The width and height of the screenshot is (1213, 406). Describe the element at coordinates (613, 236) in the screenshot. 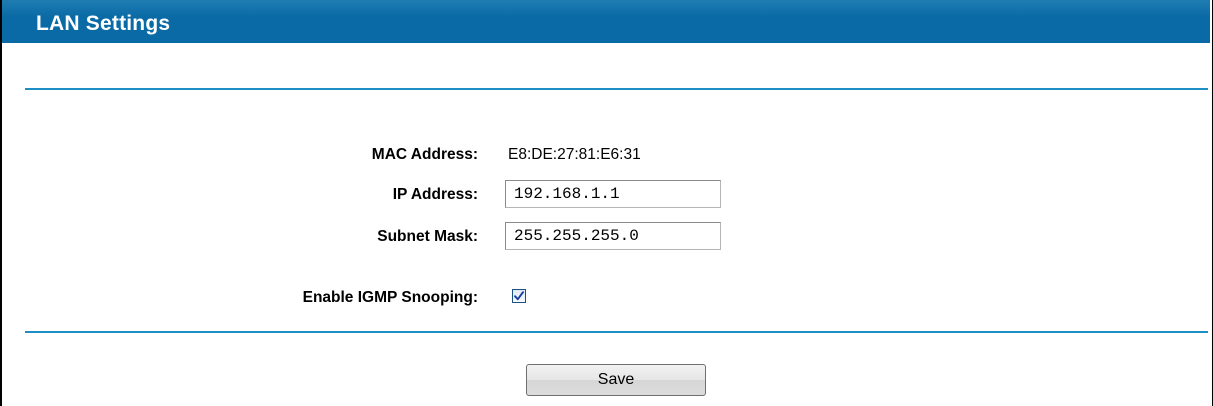

I see `subnet-mask-input` at that location.